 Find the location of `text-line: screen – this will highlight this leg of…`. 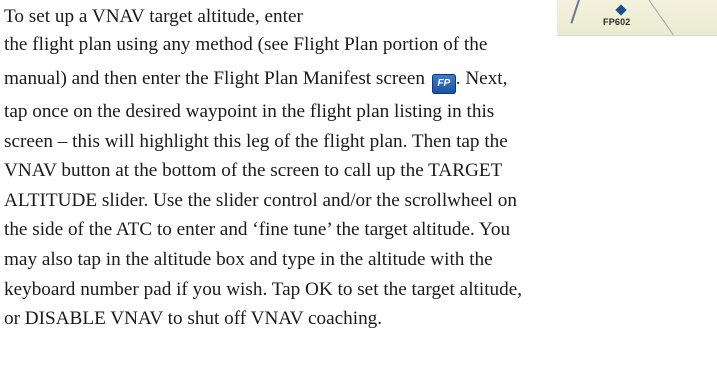

text-line: screen – this will highlight this leg of… is located at coordinates (256, 141).